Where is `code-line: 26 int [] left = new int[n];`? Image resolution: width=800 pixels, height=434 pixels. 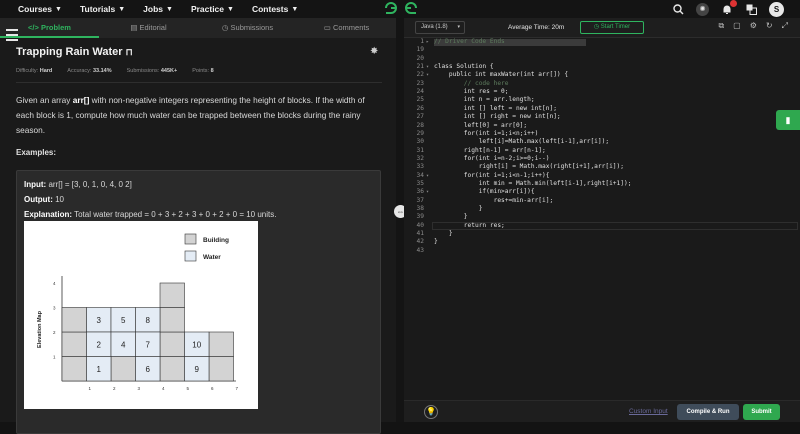
code-line: 26 int [] left = new int[n]; is located at coordinates (602, 109).